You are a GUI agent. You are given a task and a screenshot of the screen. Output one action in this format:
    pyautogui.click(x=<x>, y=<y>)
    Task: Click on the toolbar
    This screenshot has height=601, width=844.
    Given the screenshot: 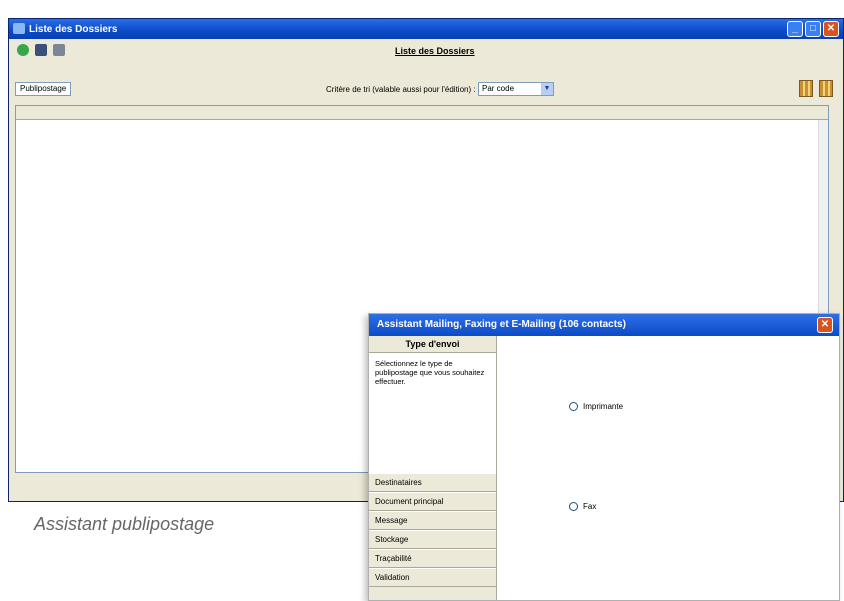 What is the action you would take?
    pyautogui.click(x=41, y=50)
    